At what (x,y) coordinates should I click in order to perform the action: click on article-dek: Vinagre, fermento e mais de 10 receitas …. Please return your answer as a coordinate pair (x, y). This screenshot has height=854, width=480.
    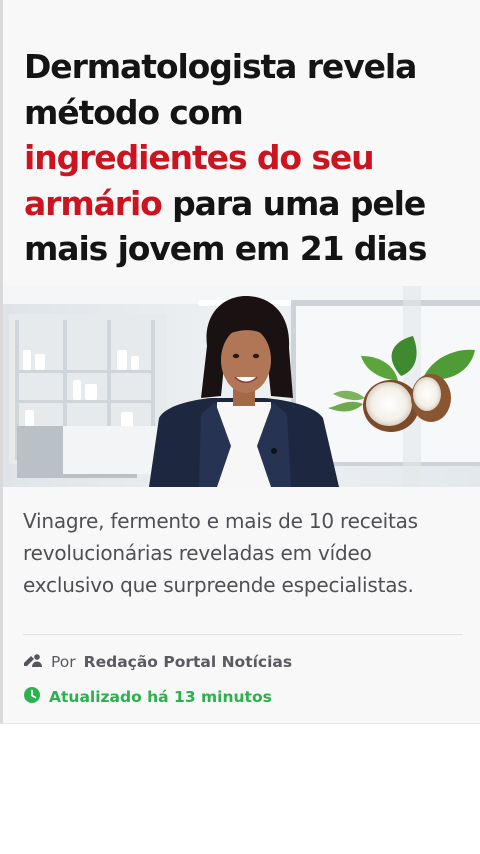
    Looking at the image, I should click on (220, 553).